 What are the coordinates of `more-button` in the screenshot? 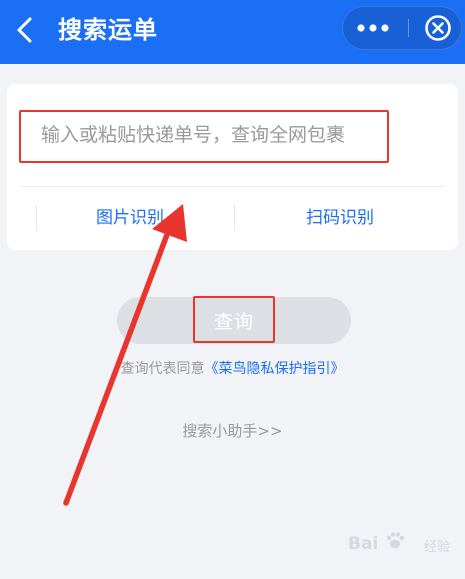 It's located at (373, 28).